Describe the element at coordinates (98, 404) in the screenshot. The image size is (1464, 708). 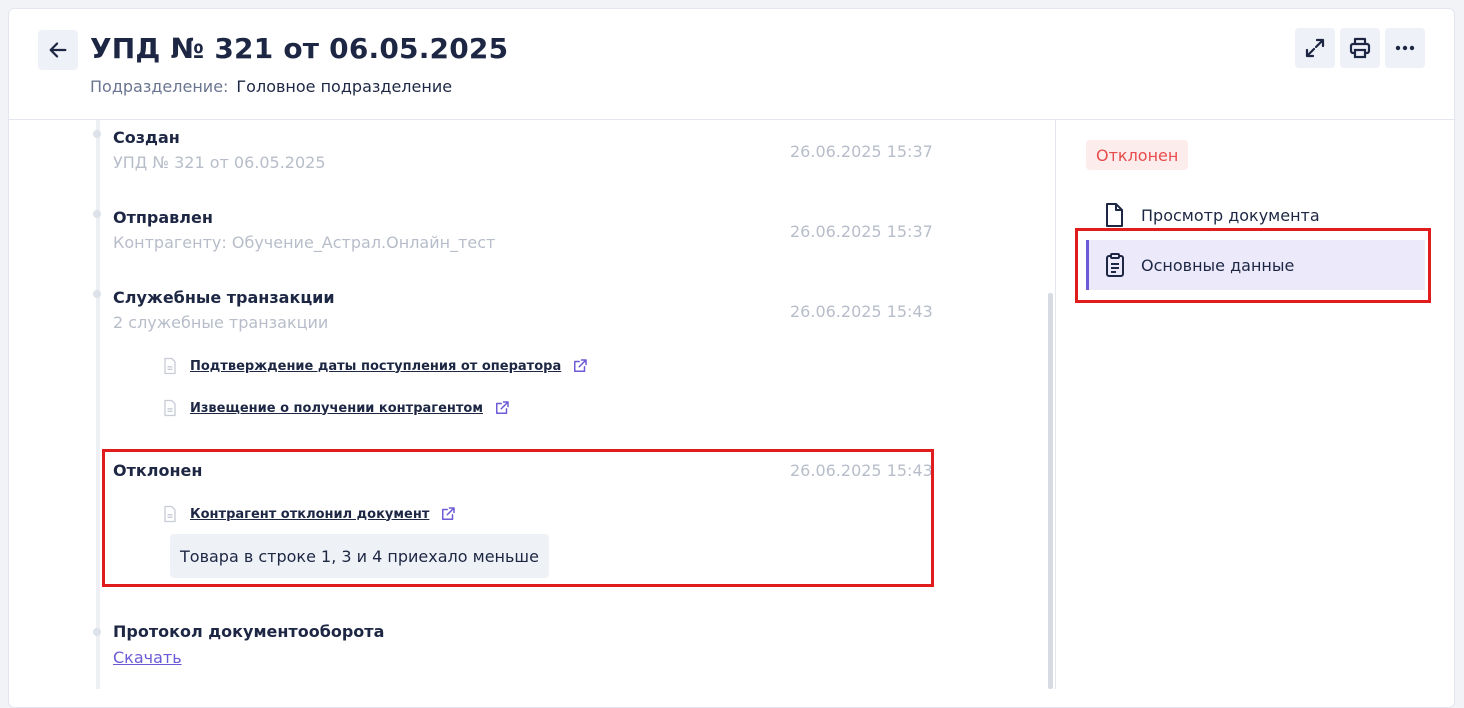
I see `timeline-line` at that location.